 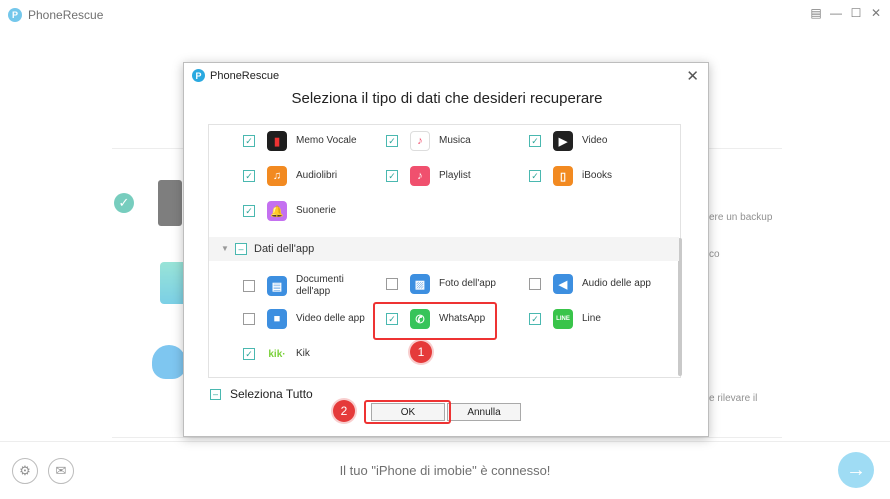 I want to click on list-item: ✓ ♪ Playlist, so click(x=428, y=176).